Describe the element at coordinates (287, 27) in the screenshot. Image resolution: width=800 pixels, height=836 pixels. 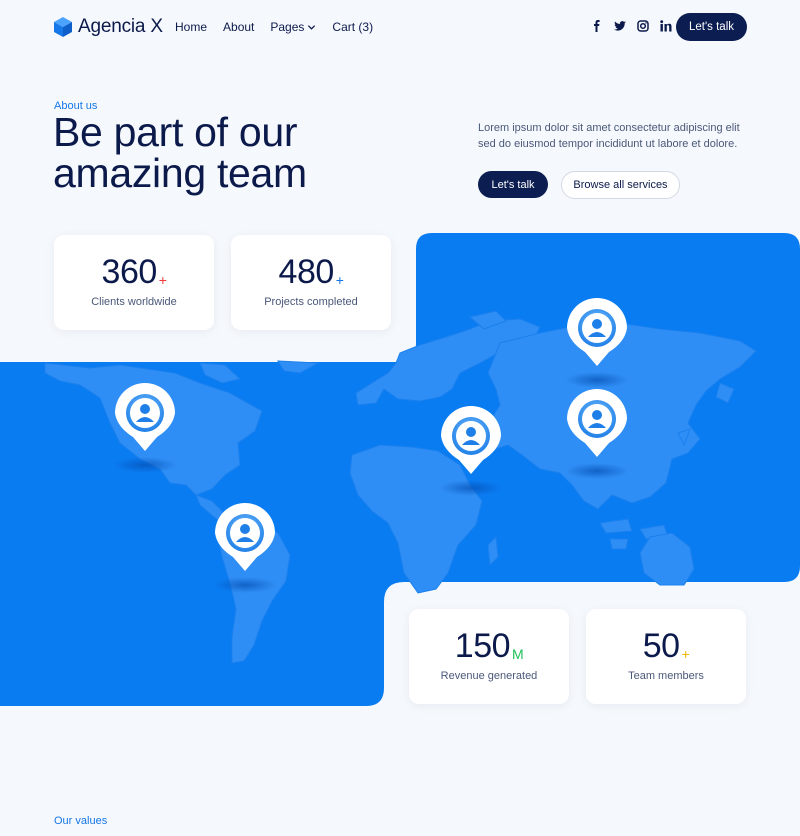
I see `nav-pages-label: Pages` at that location.